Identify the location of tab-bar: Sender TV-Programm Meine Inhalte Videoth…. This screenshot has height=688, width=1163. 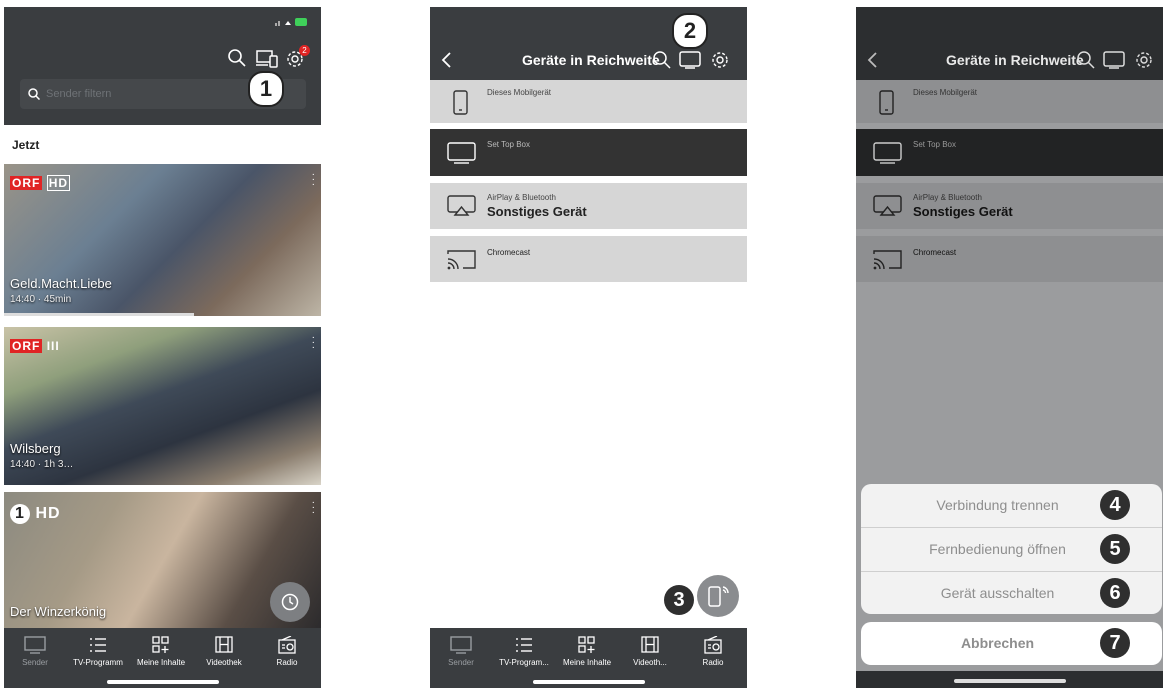
(162, 658).